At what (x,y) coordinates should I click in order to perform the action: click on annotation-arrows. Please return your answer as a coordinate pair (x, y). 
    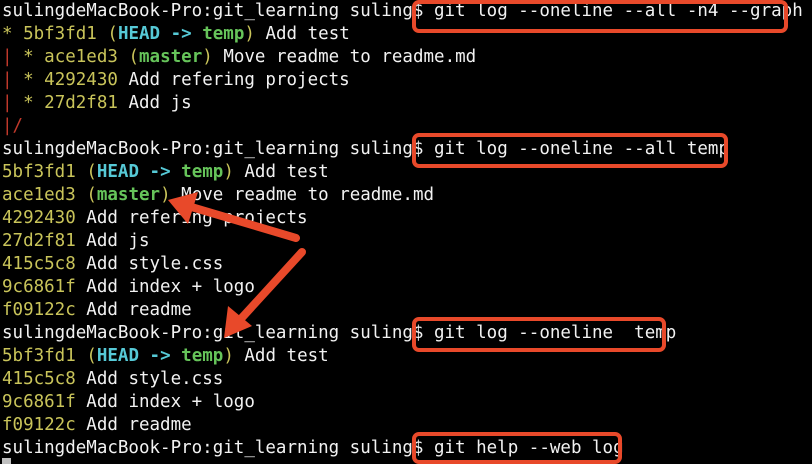
    Looking at the image, I should click on (237, 265).